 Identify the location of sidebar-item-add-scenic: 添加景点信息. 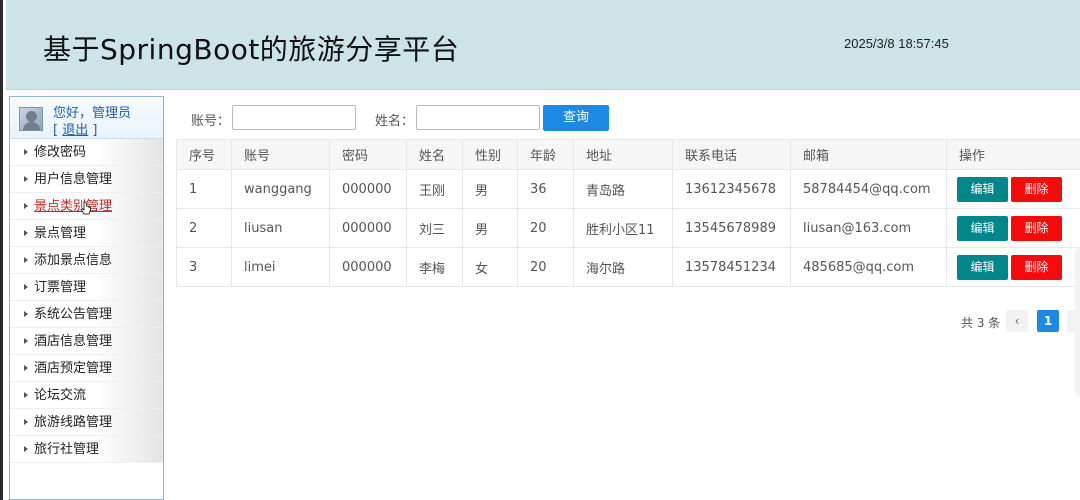
(86, 260).